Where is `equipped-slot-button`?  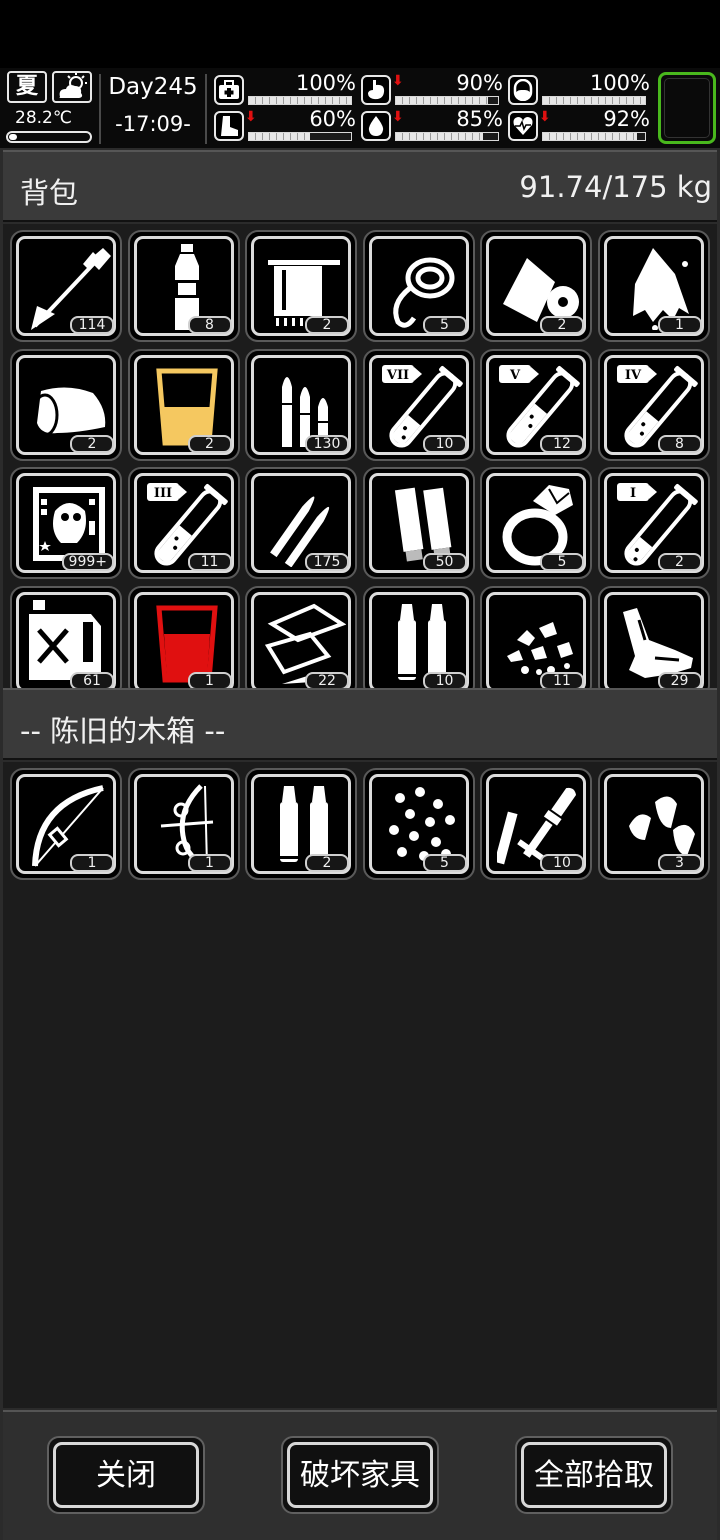
equipped-slot-button is located at coordinates (687, 108).